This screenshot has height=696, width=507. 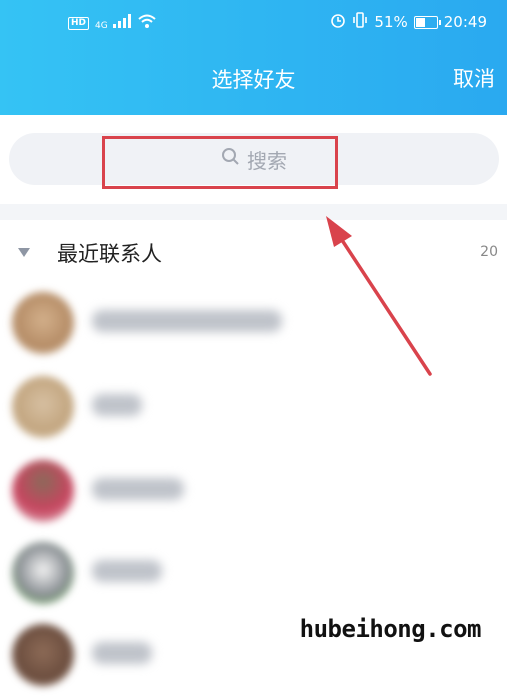 I want to click on watermark: hubeihong.com, so click(x=390, y=629).